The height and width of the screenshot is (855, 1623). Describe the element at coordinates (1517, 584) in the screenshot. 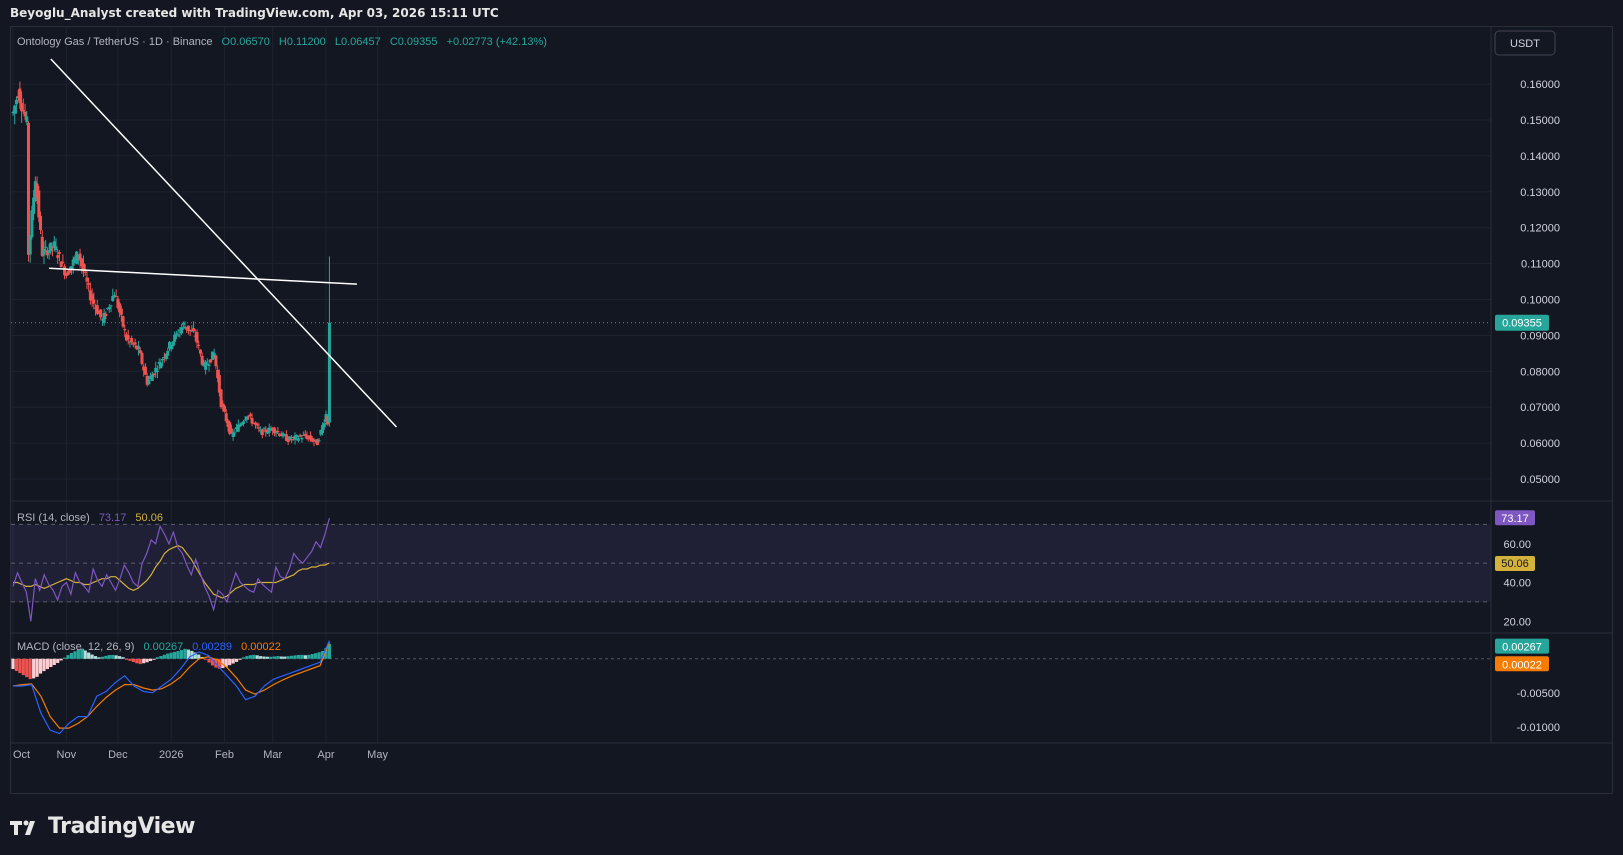

I see `rsi-tick-label: 40.00` at that location.